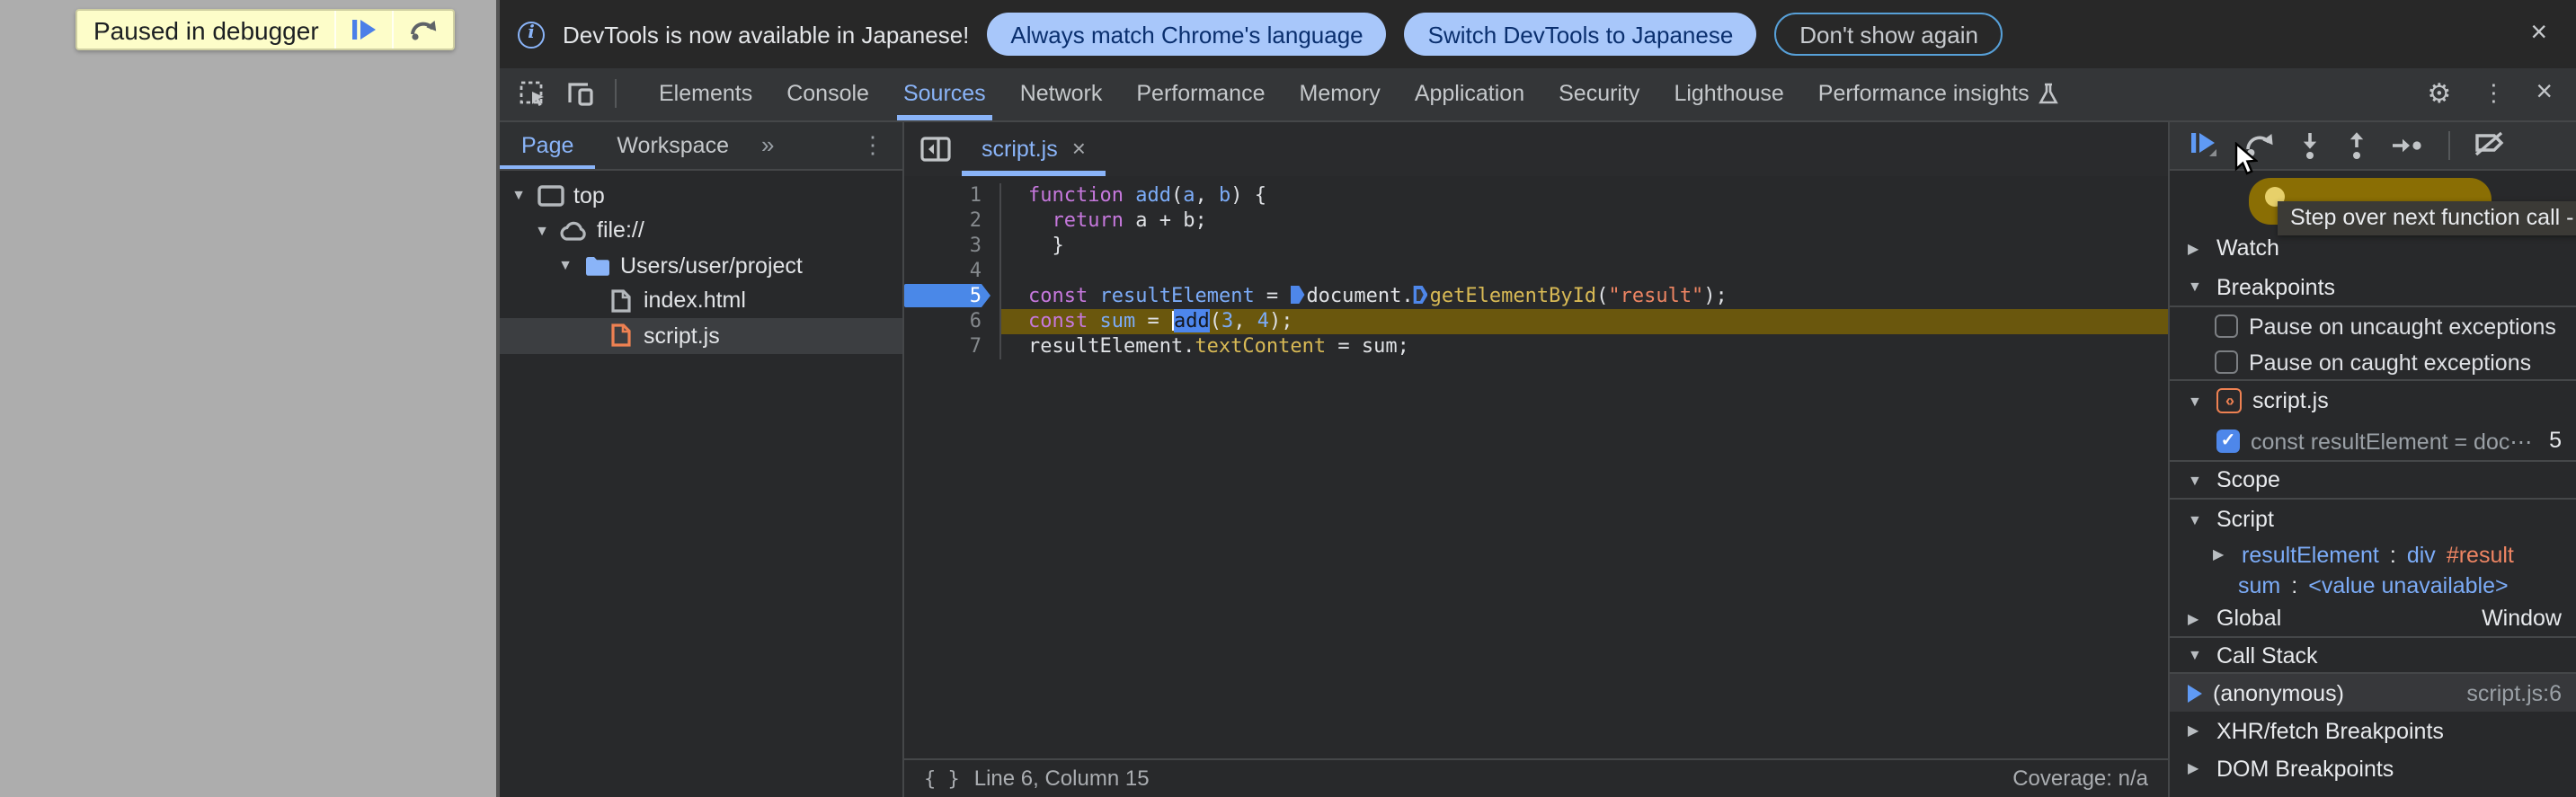  What do you see at coordinates (1261, 345) in the screenshot?
I see `token-prop: textContent` at bounding box center [1261, 345].